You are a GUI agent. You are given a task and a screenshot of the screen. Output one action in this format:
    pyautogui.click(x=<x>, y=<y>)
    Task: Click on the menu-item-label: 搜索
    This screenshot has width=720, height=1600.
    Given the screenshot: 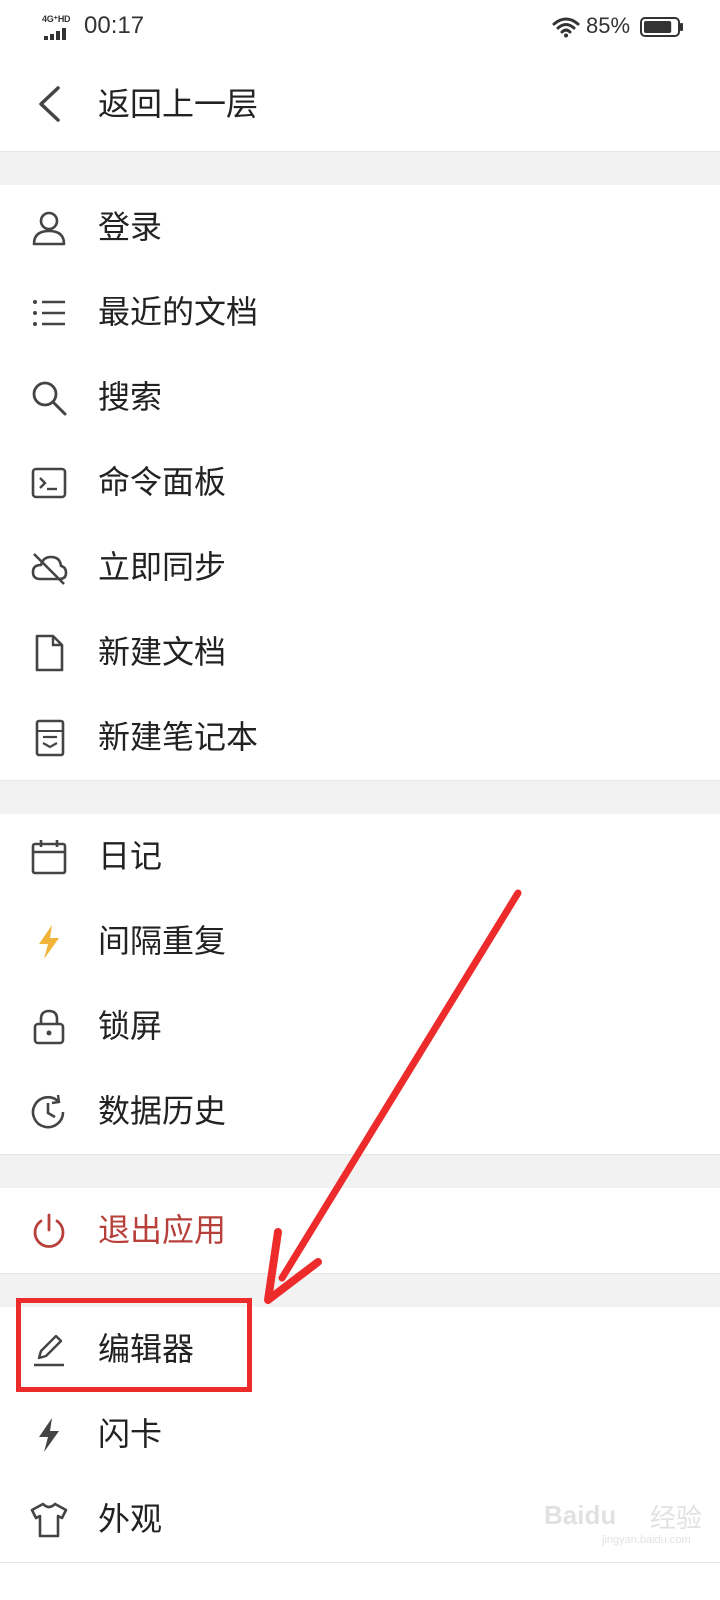 What is the action you would take?
    pyautogui.click(x=130, y=397)
    